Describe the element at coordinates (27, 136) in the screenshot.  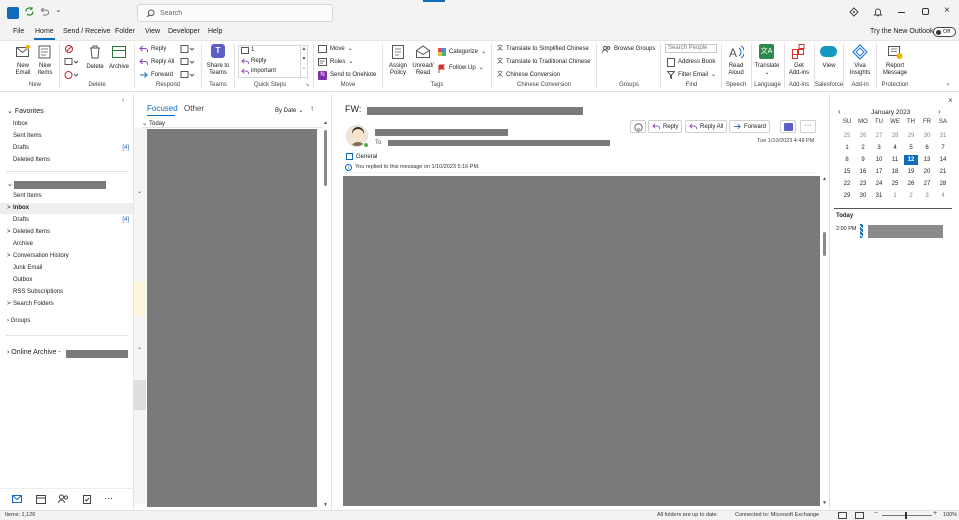
I see `favorite-sent-items: Sent Items` at that location.